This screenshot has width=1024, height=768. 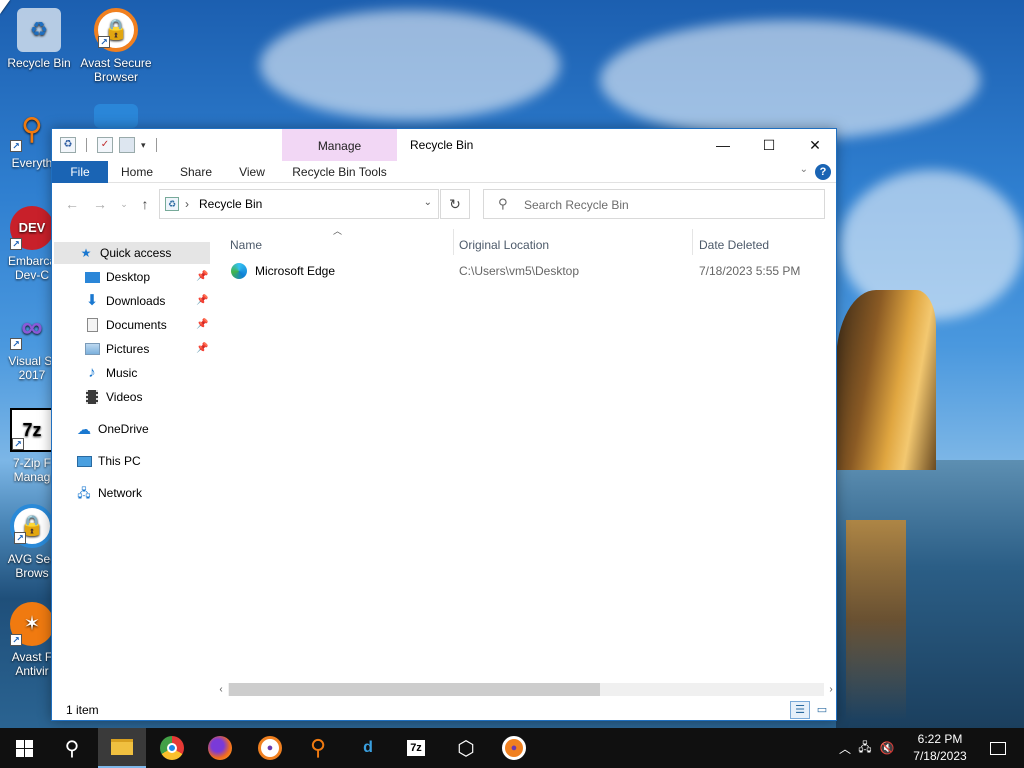 I want to click on nav-pictures: Pictures 📌, so click(x=147, y=349).